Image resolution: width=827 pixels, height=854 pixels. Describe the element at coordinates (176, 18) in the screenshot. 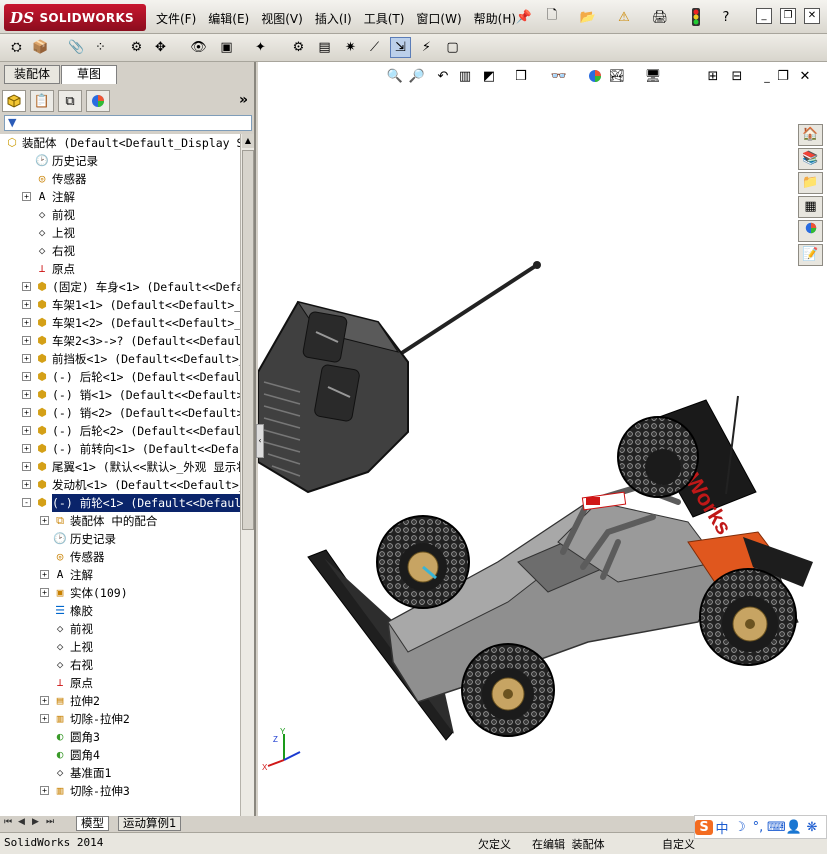

I see `menu-file: 文件(F)` at that location.